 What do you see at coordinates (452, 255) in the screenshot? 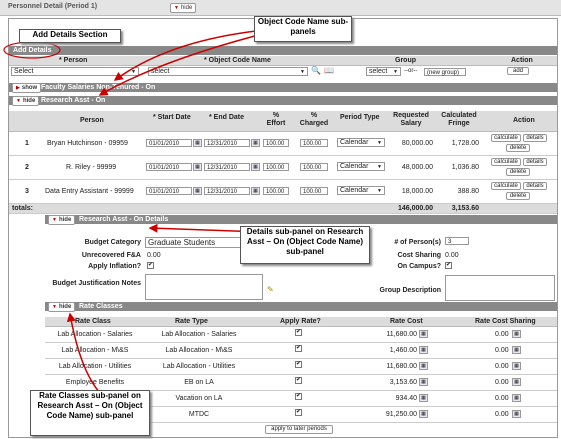
I see `cost-sharing-value: 0.00` at bounding box center [452, 255].